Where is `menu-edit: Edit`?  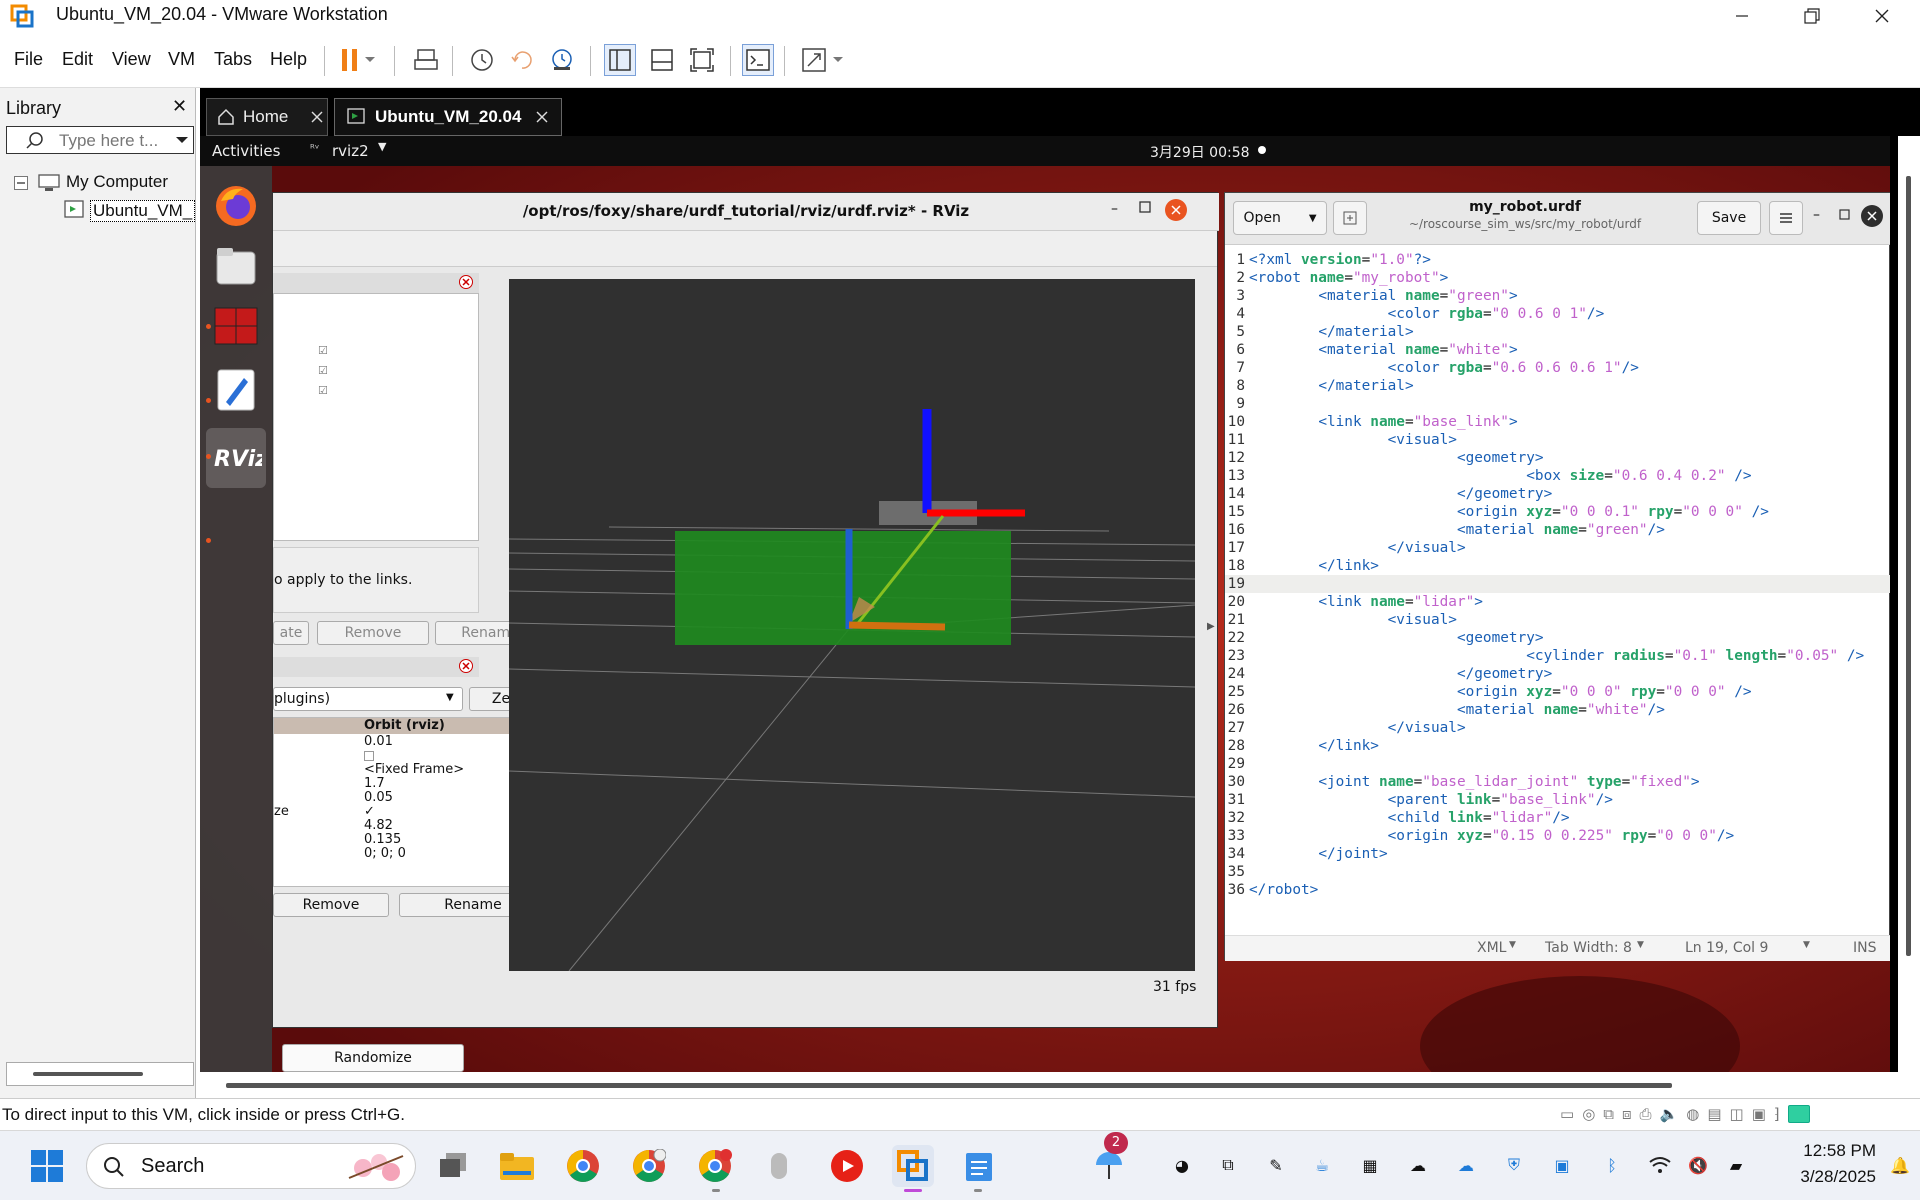
menu-edit: Edit is located at coordinates (77, 59).